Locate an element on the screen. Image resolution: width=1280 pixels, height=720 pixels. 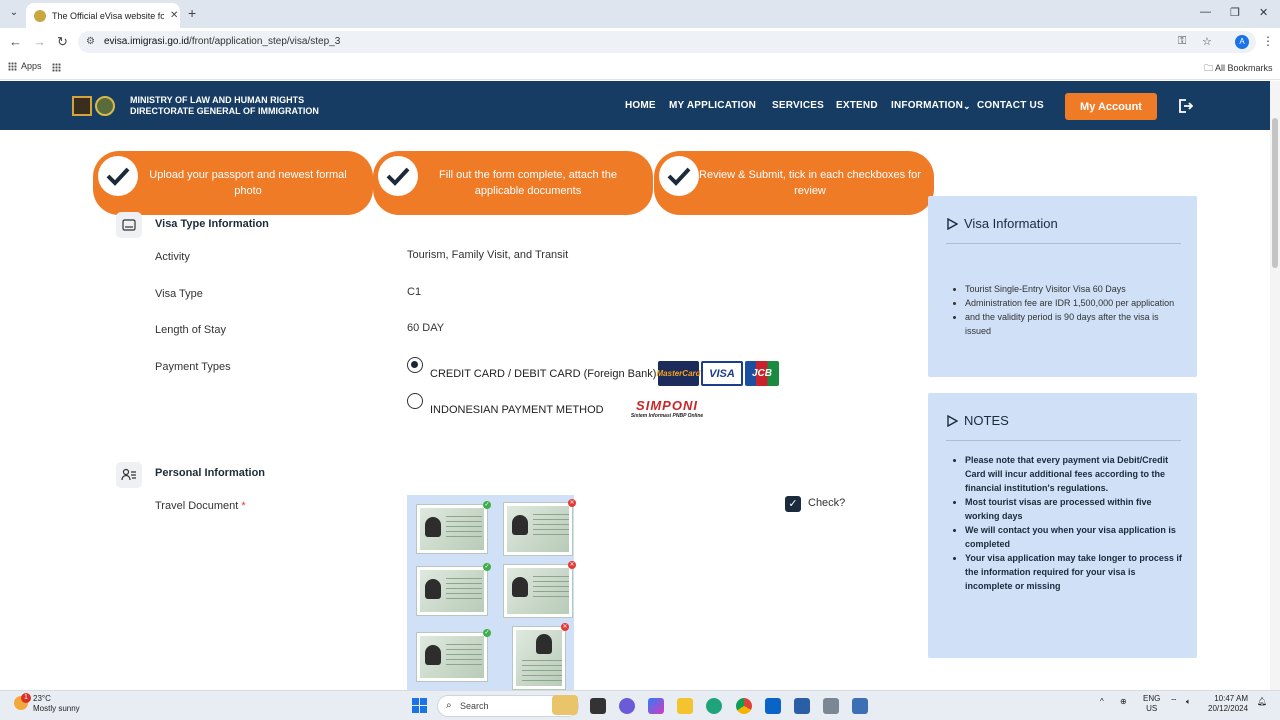
edge-icon is located at coordinates (714, 706).